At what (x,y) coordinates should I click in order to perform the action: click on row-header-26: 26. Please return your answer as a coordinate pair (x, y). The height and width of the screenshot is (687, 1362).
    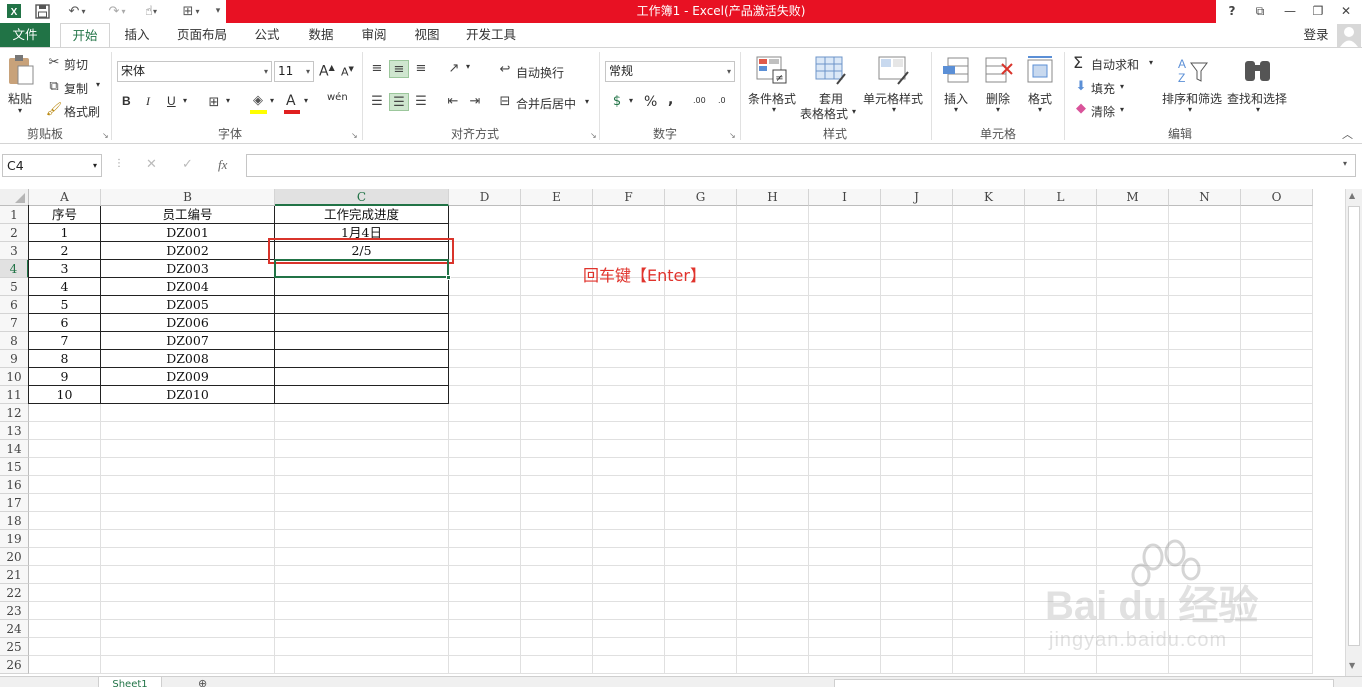
    Looking at the image, I should click on (14, 665).